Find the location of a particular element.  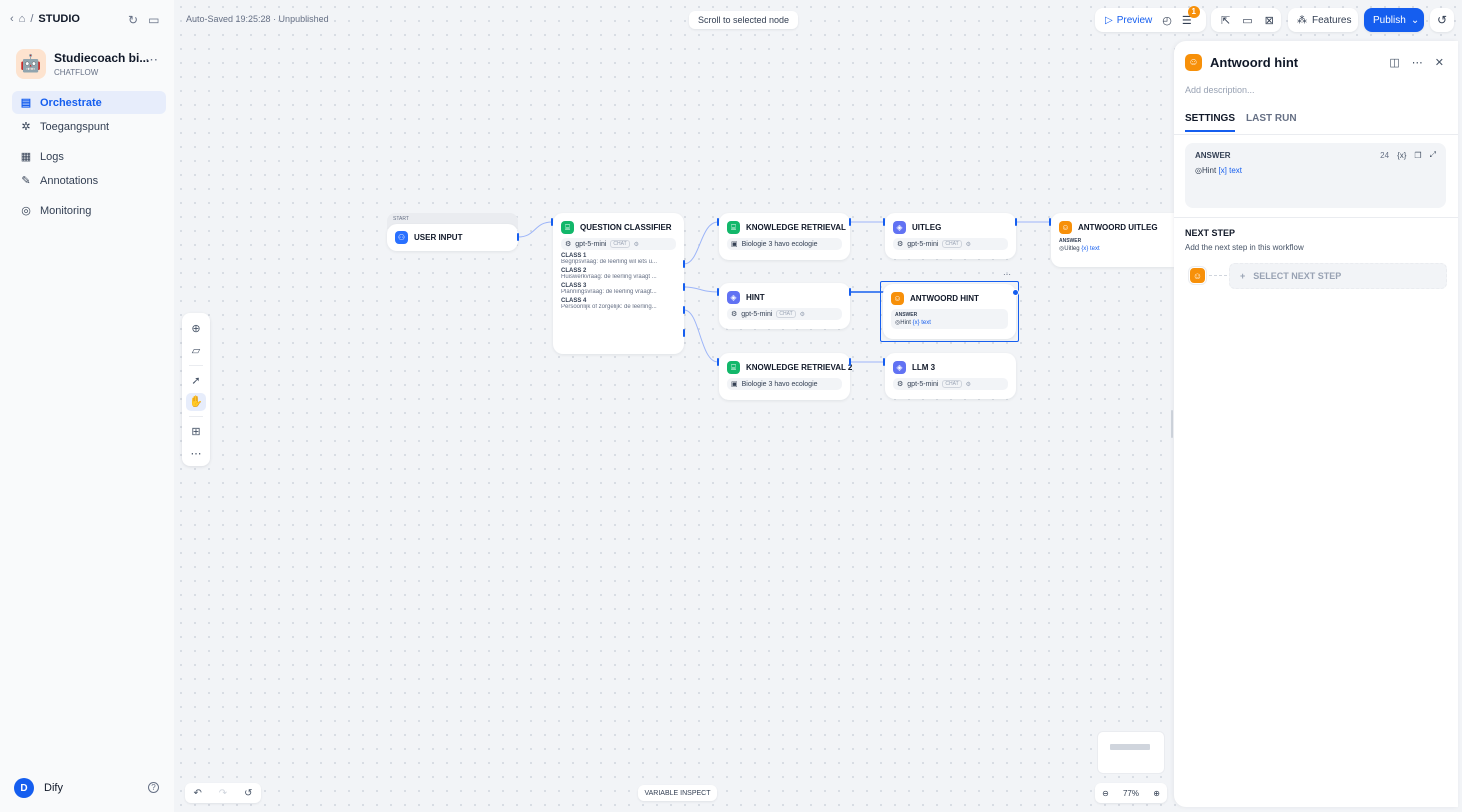

sidebar-item-monitoring: ◎ Monitoring is located at coordinates (89, 210).